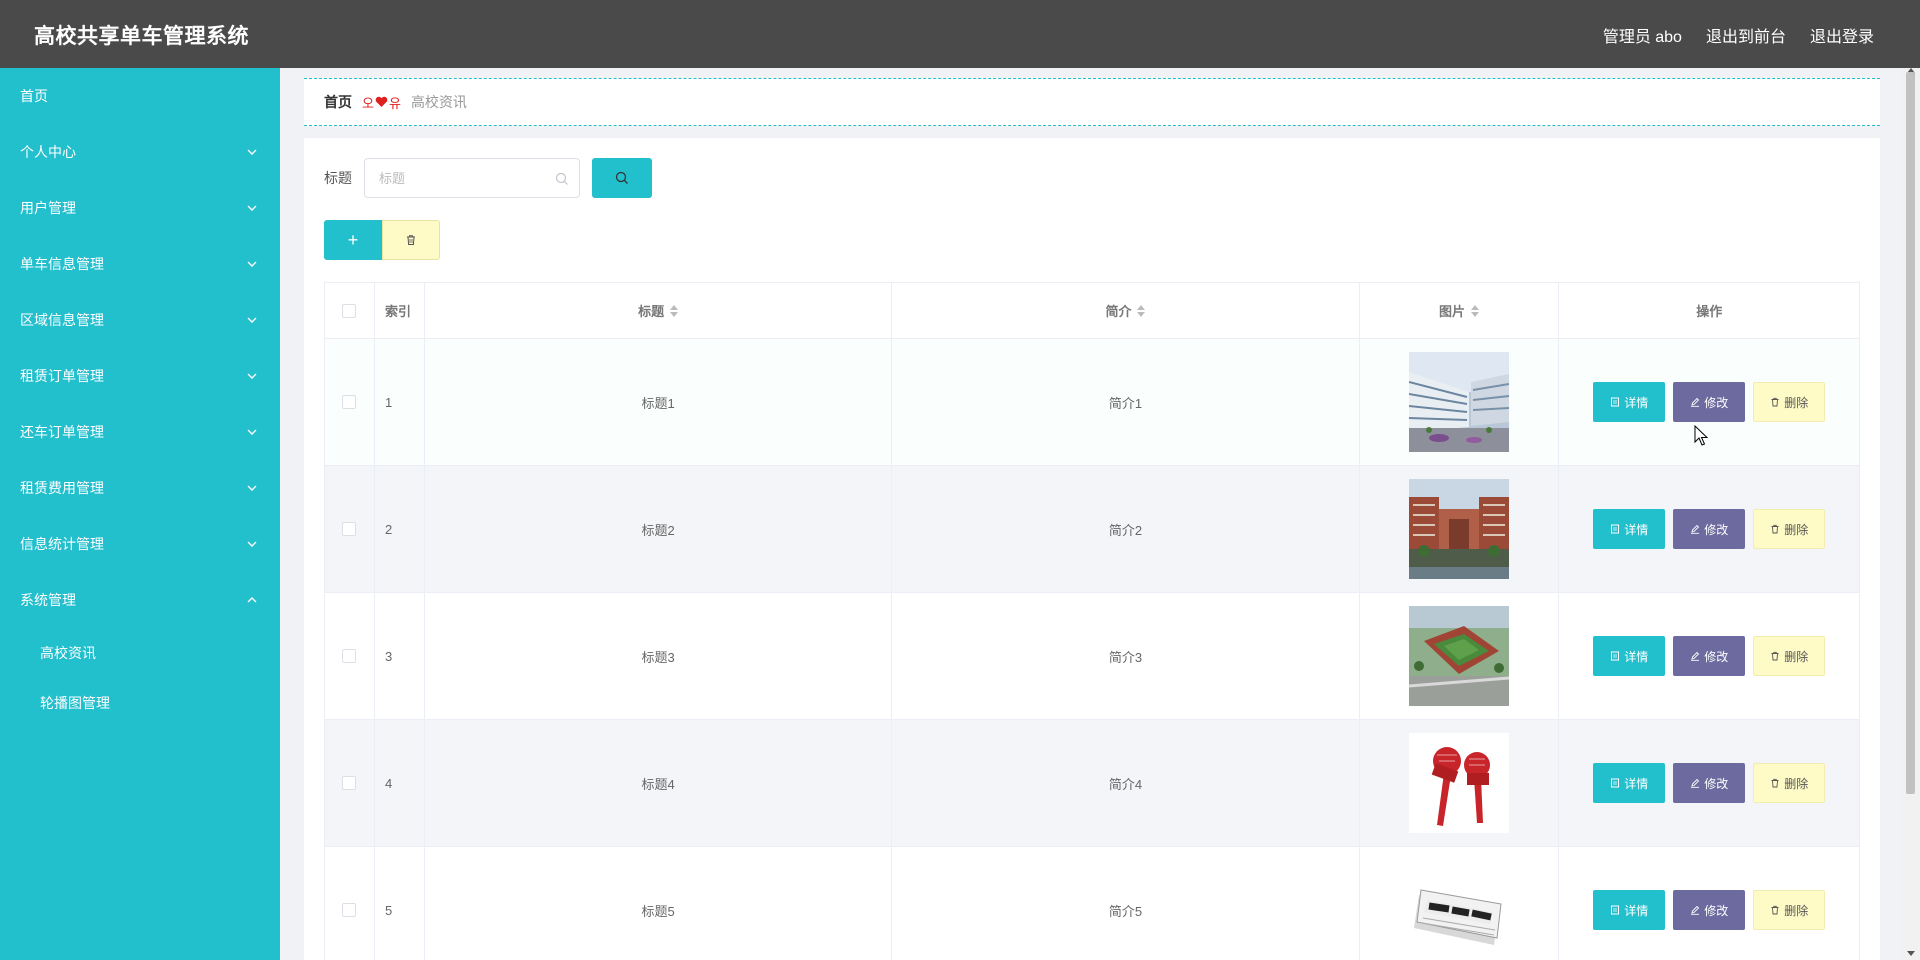  I want to click on row-index: 2, so click(400, 529).